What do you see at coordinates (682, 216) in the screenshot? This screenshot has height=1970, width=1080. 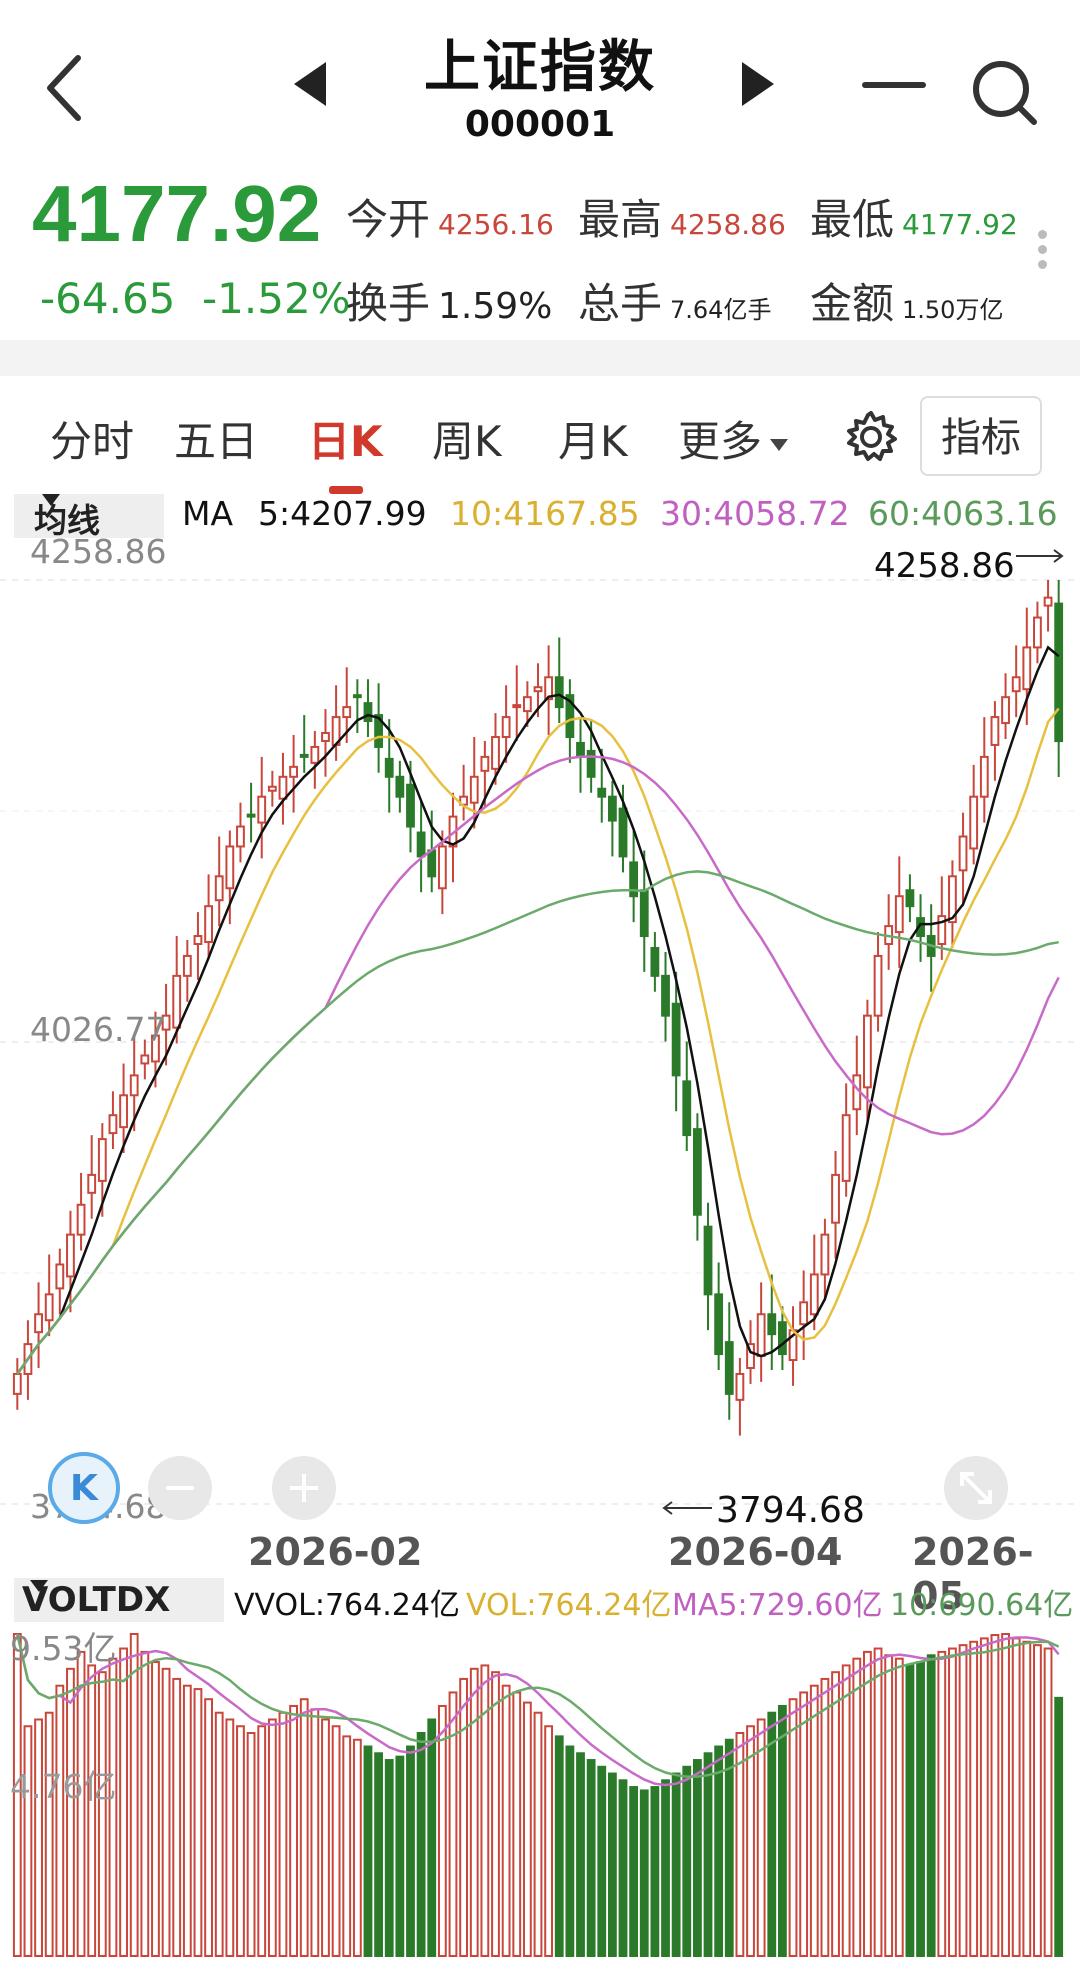 I see `high-field: 最高 4258.86` at bounding box center [682, 216].